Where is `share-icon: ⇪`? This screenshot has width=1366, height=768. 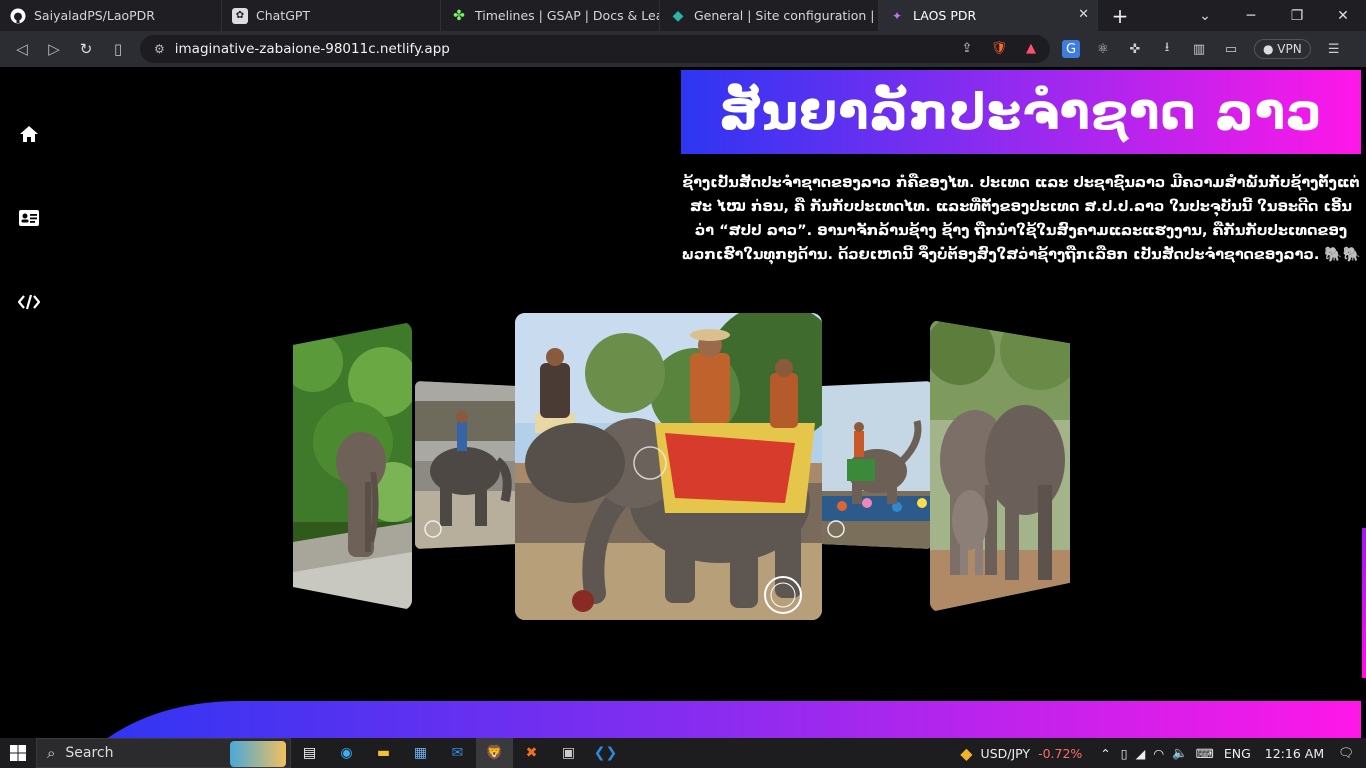 share-icon: ⇪ is located at coordinates (967, 48).